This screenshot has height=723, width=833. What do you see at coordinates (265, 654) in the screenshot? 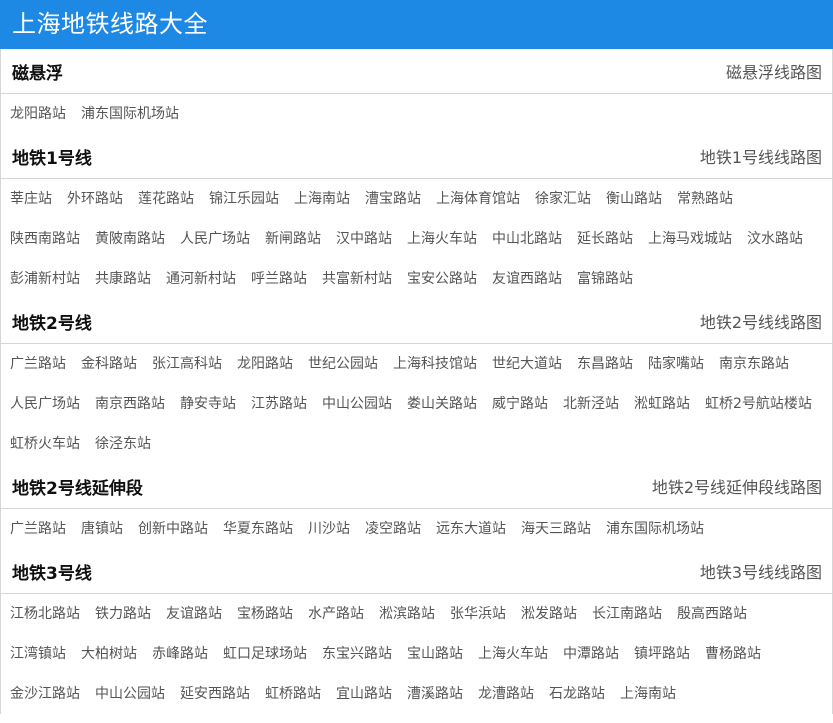
I see `station-link: 虹口足球场站` at bounding box center [265, 654].